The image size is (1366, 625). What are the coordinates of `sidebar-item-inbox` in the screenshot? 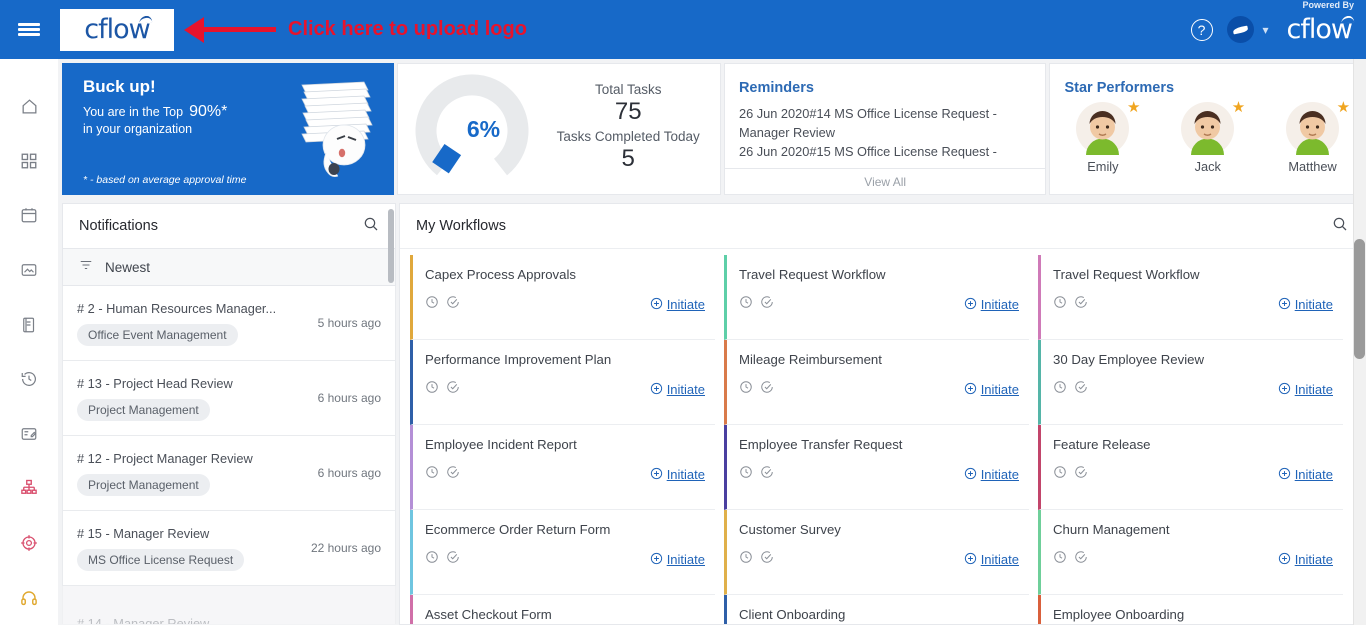 It's located at (29, 270).